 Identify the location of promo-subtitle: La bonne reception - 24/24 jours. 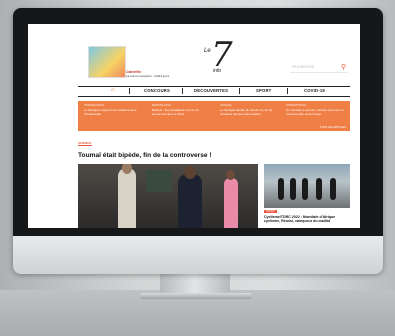
(148, 76).